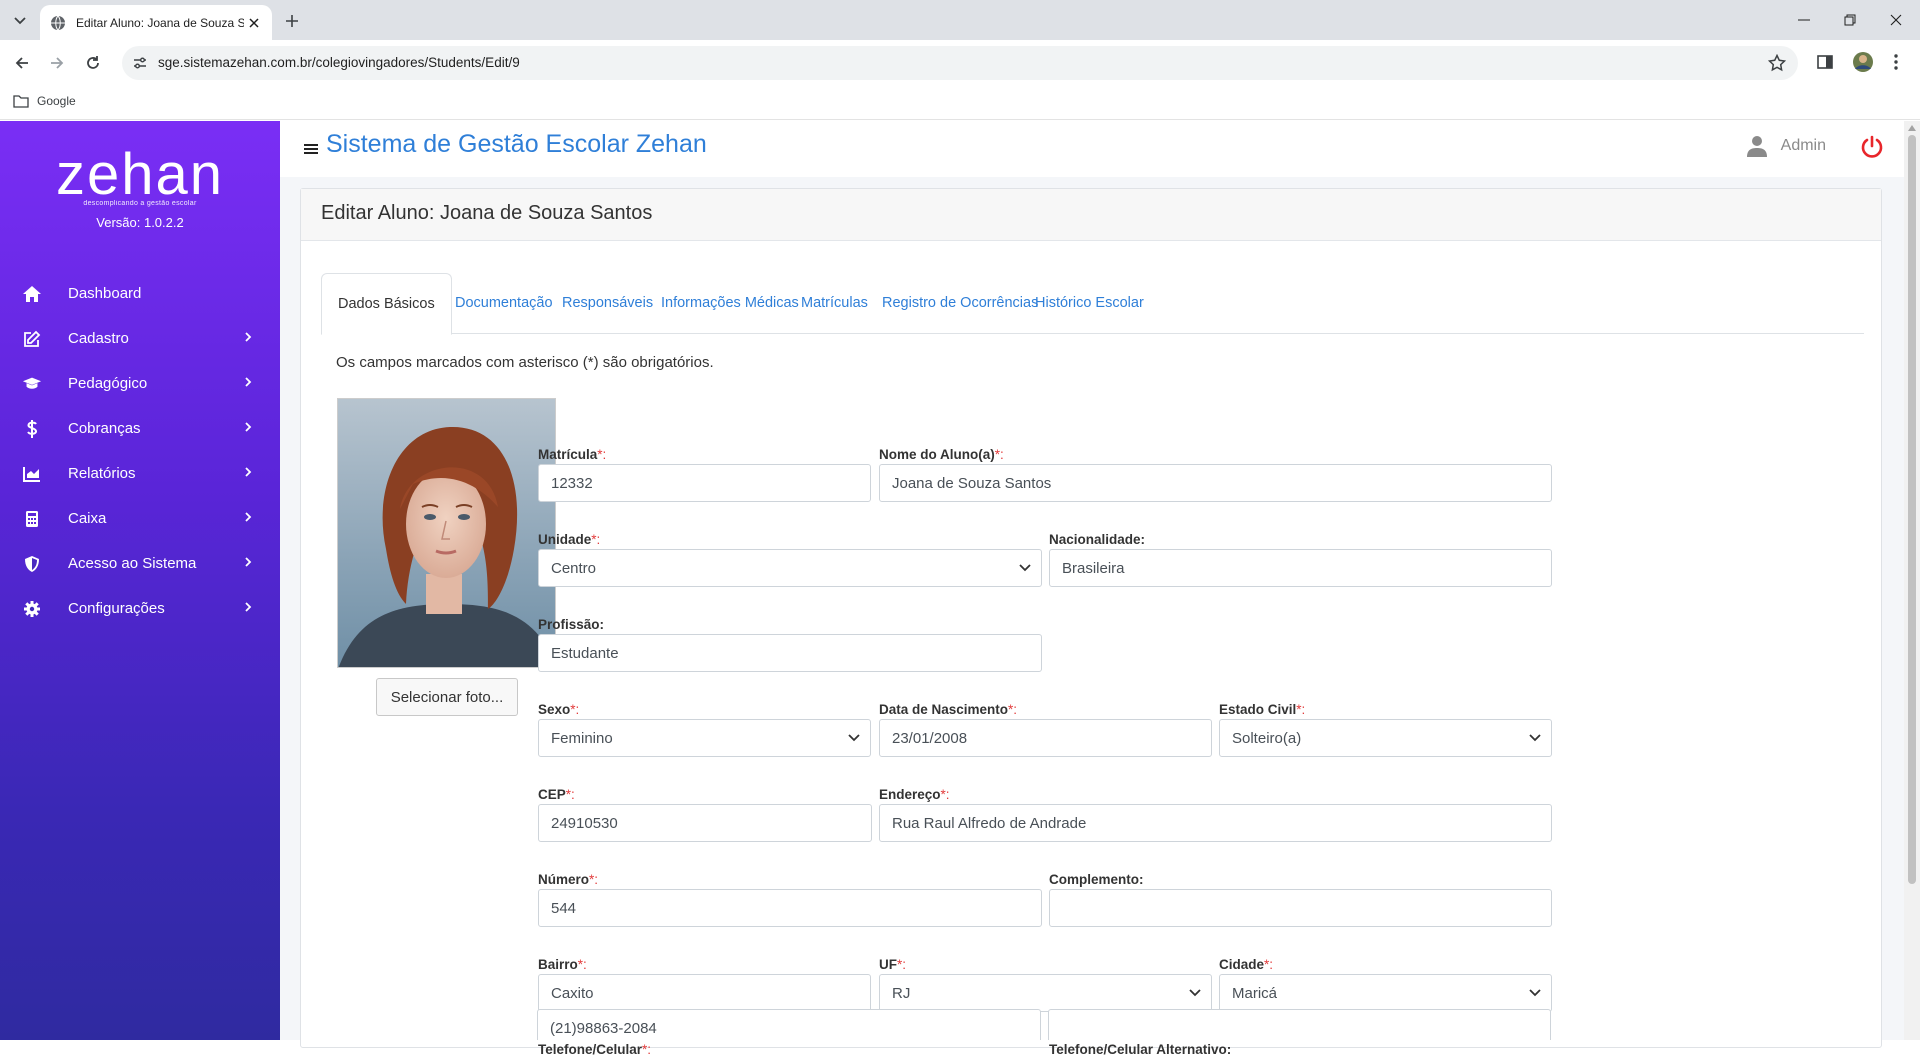  Describe the element at coordinates (140, 203) in the screenshot. I see `logo-tagline: descomplicando a gestão escolar` at that location.